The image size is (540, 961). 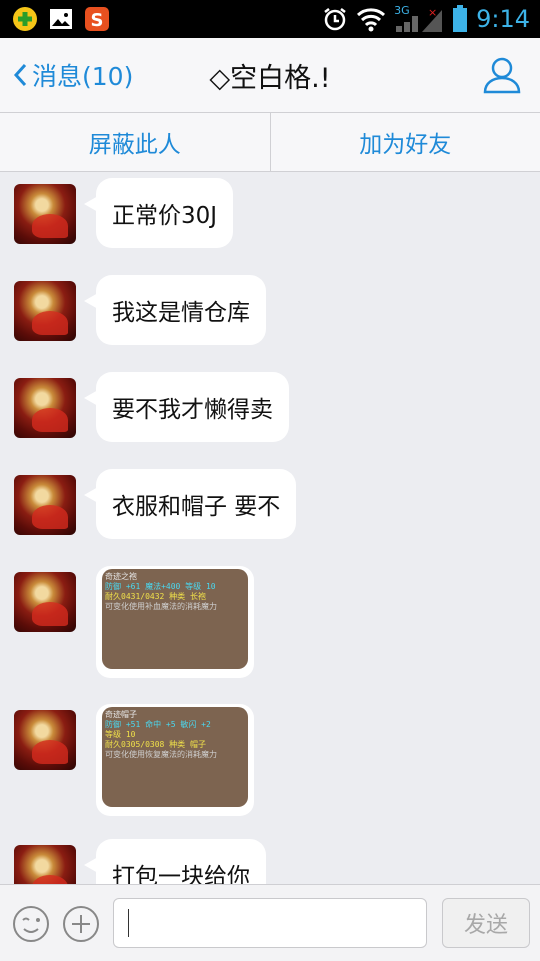 I want to click on more-button, so click(x=81, y=926).